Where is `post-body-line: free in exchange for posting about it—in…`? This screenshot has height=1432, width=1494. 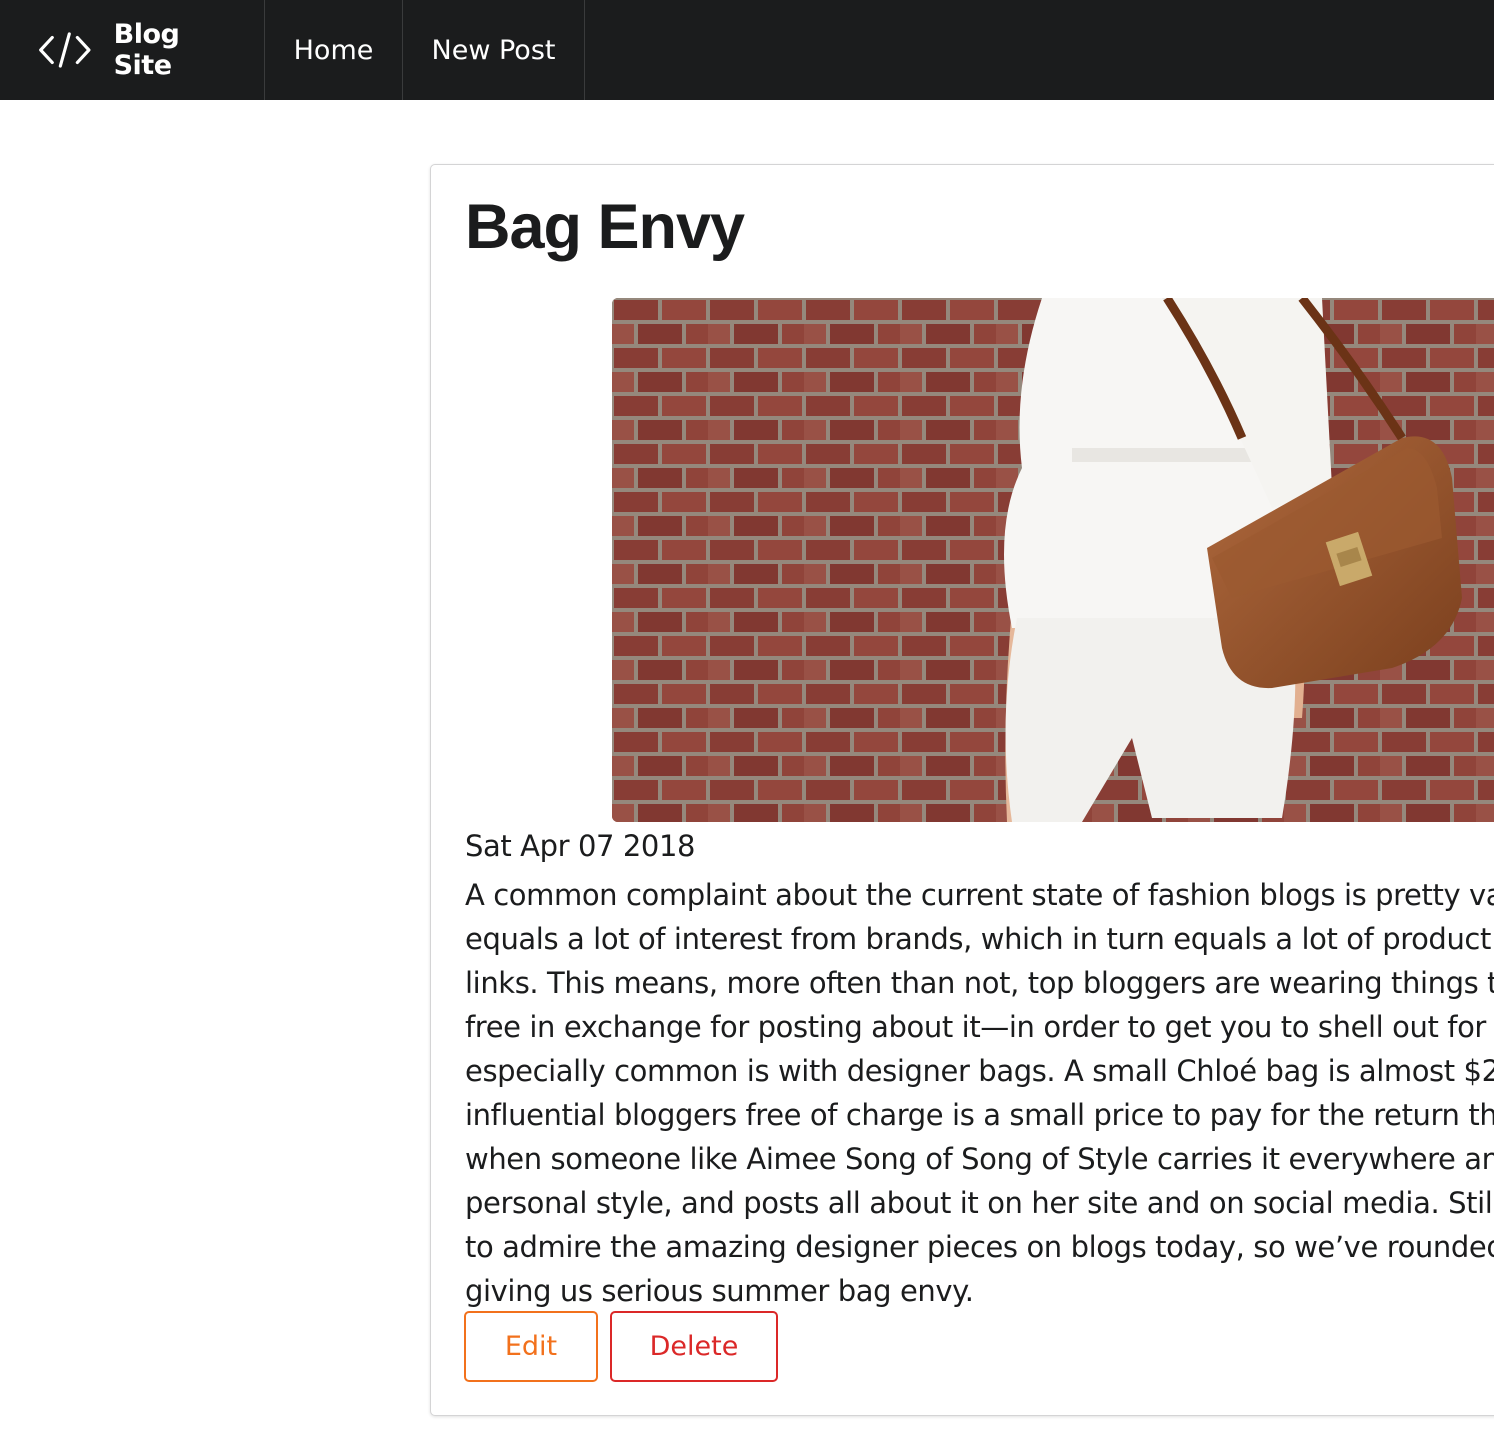
post-body-line: free in exchange for posting about it—in… is located at coordinates (979, 1027).